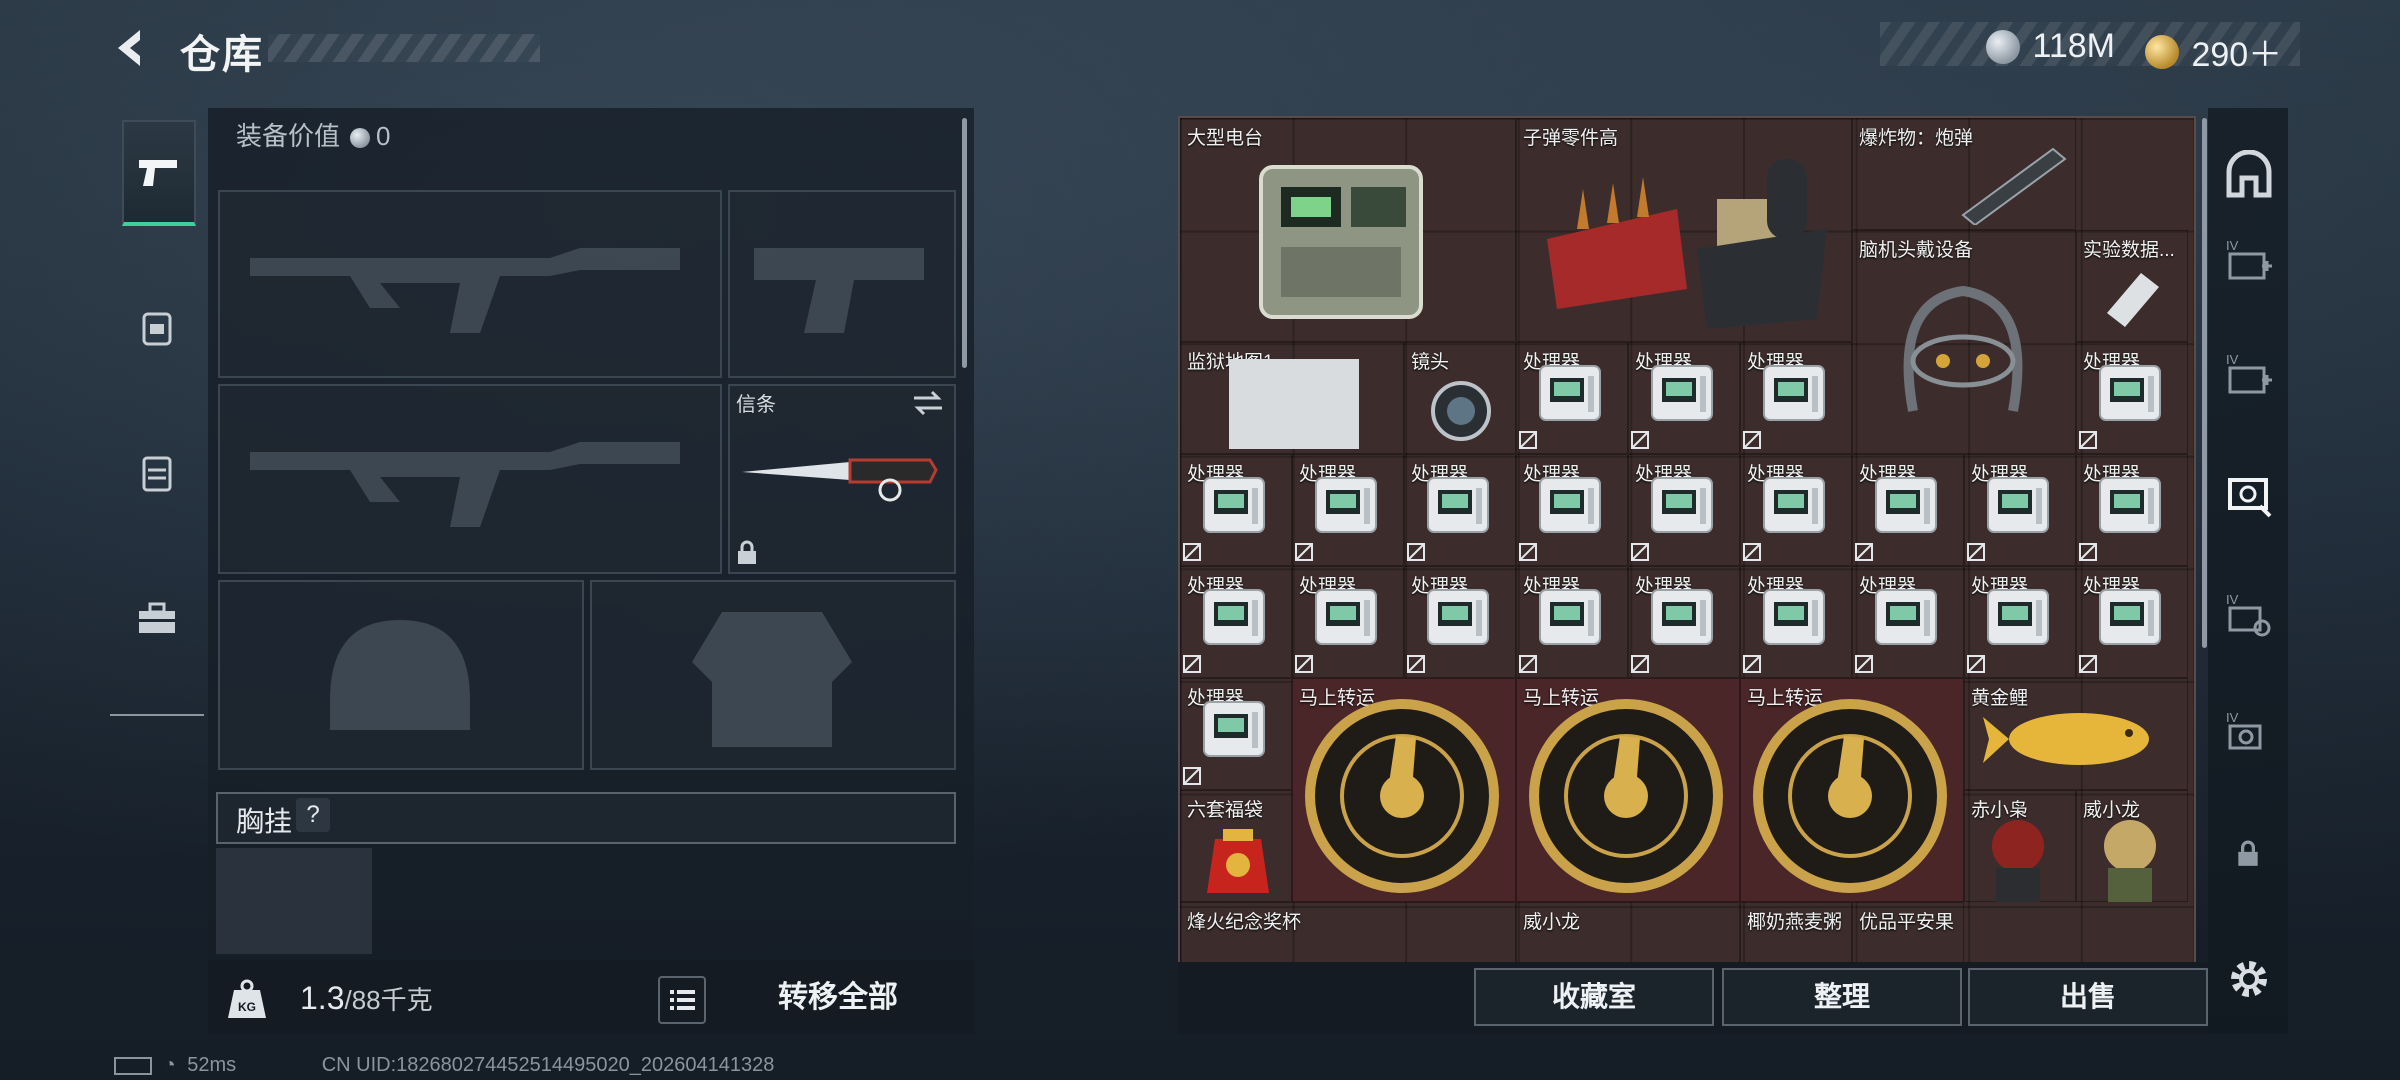 The image size is (2400, 1080). Describe the element at coordinates (1348, 933) in the screenshot. I see `grid-item-trophy: 烽火纪念奖杯` at that location.